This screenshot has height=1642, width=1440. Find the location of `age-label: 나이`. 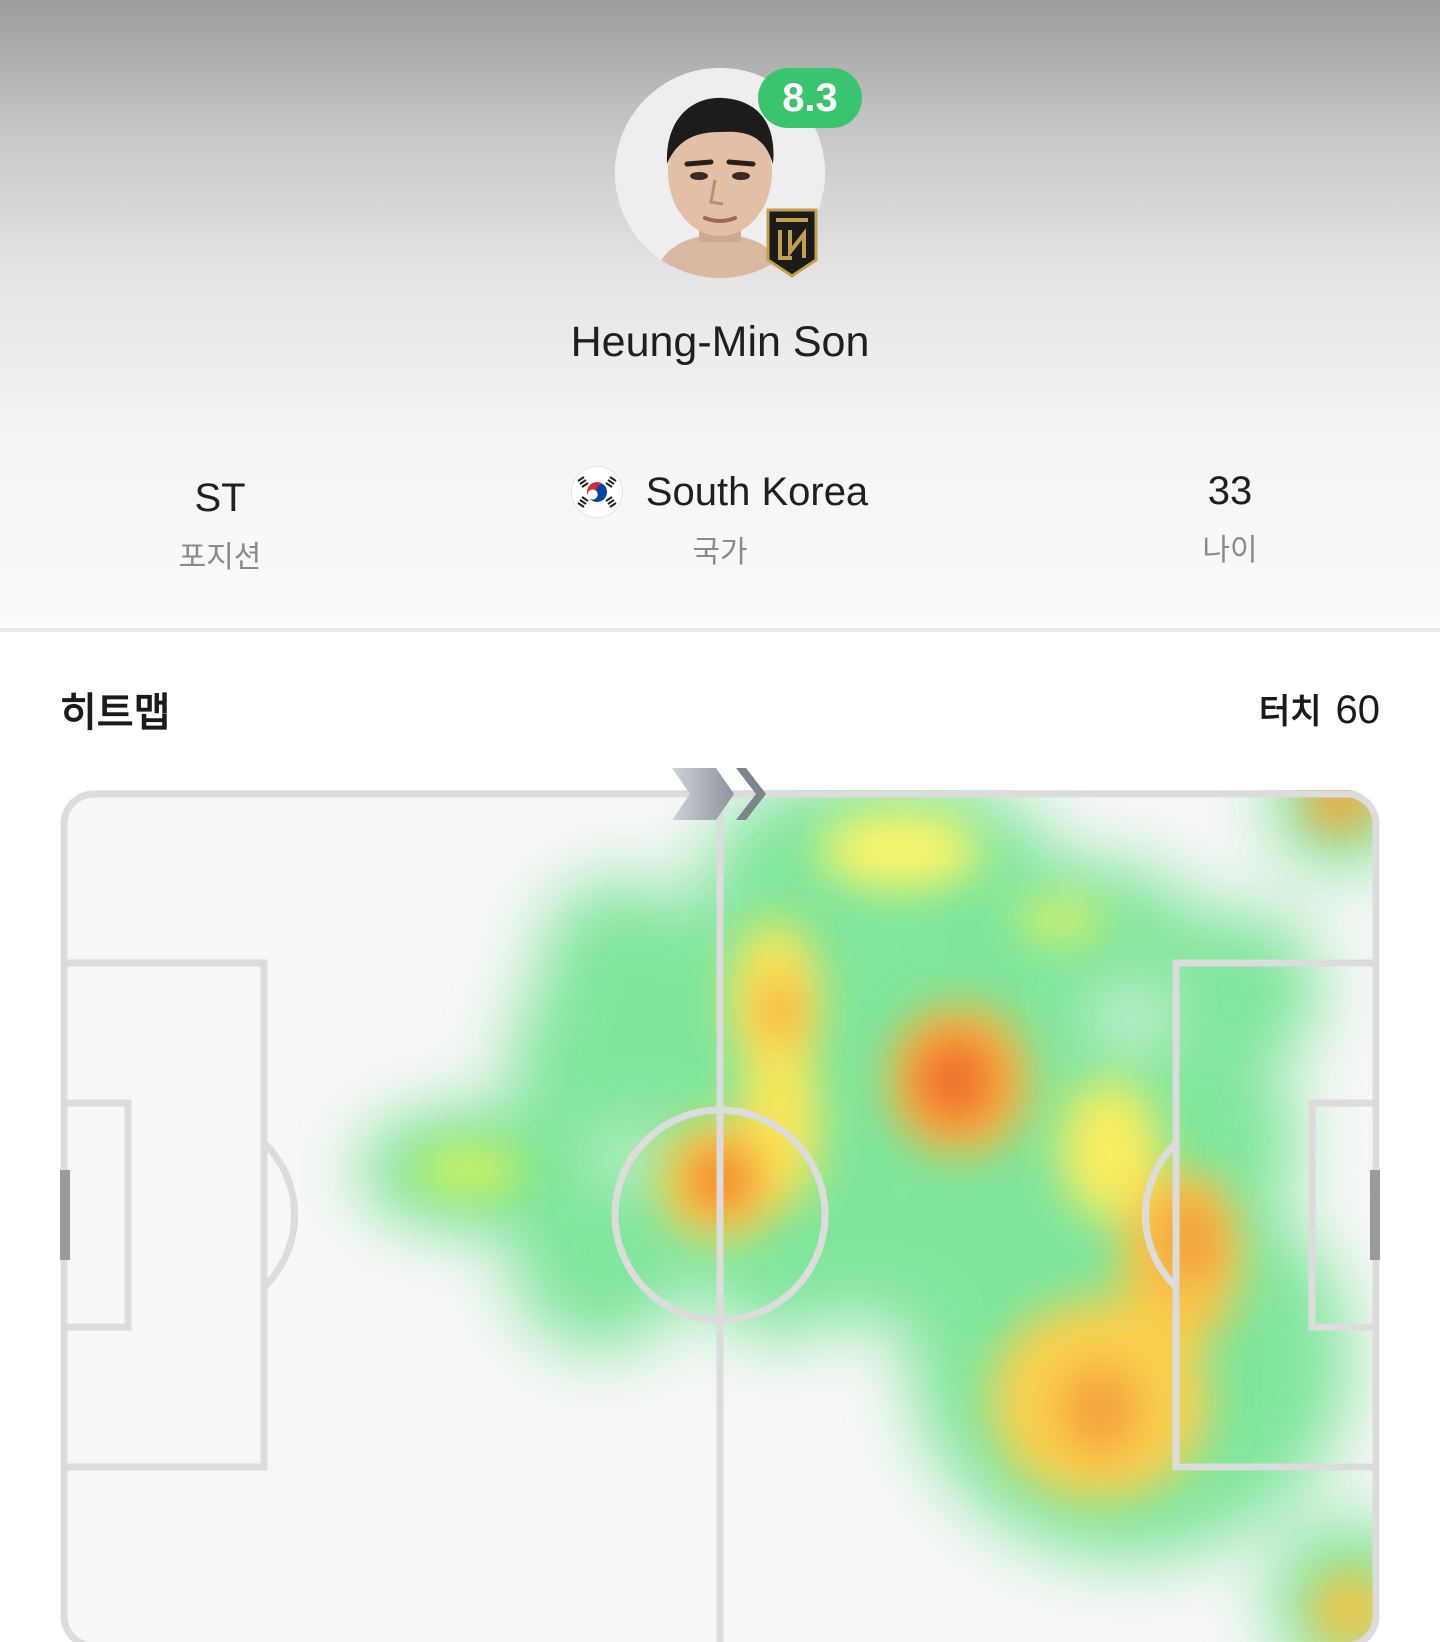

age-label: 나이 is located at coordinates (1230, 550).